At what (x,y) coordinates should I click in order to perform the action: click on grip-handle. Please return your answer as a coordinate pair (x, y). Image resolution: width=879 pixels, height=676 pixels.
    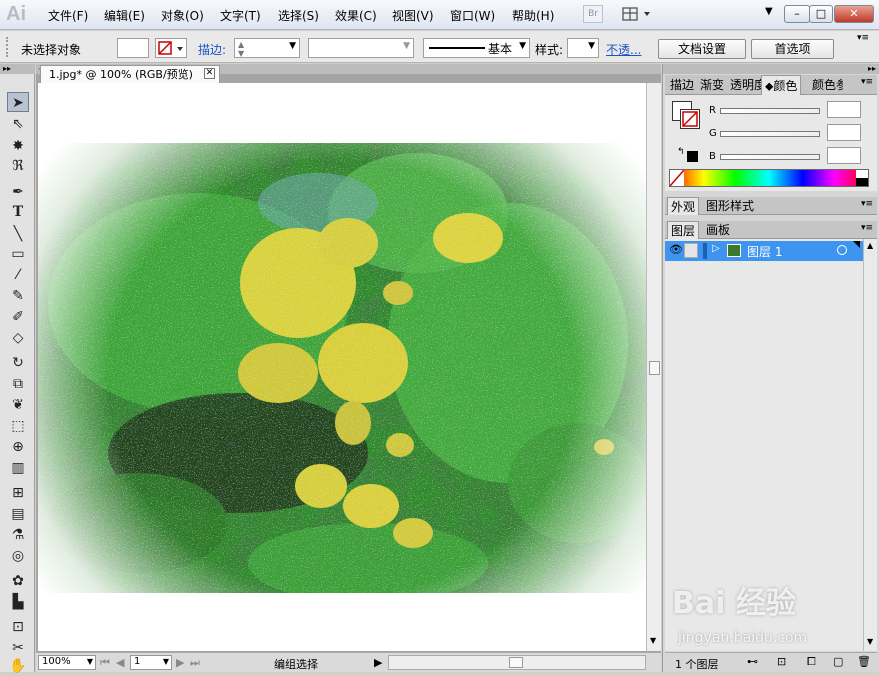
    Looking at the image, I should click on (8, 47).